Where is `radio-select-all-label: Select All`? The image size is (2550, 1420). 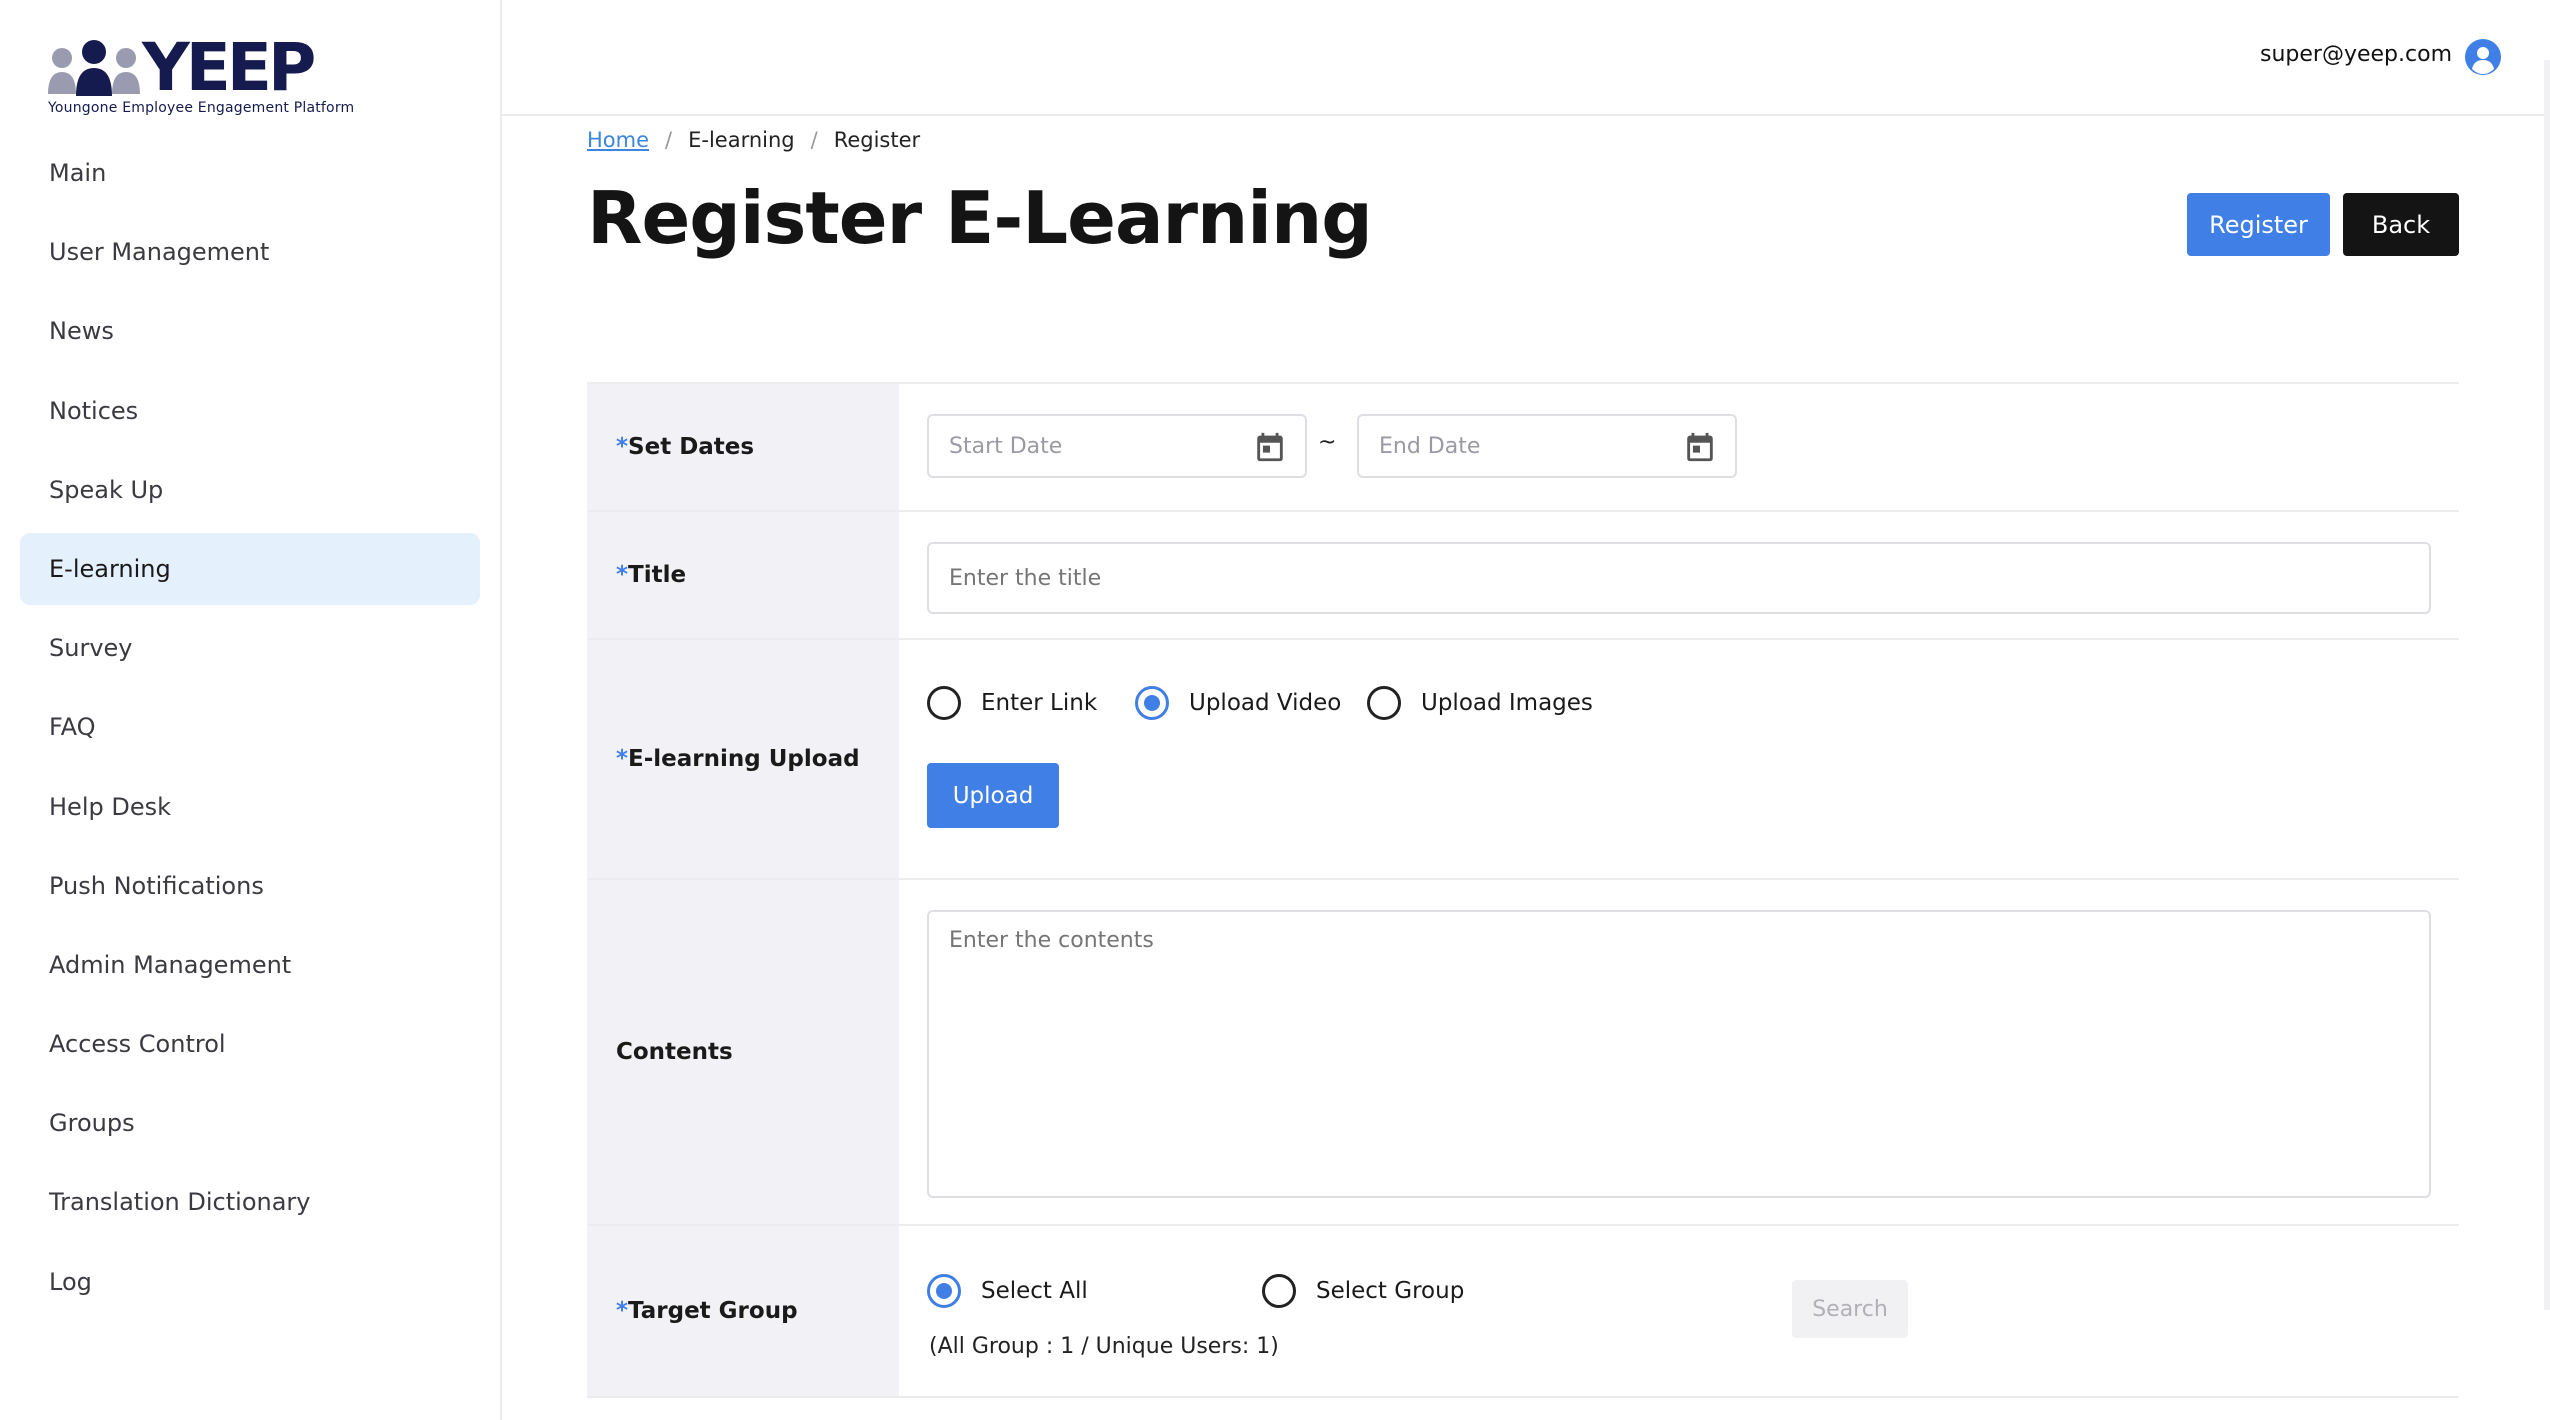
radio-select-all-label: Select All is located at coordinates (1034, 1291).